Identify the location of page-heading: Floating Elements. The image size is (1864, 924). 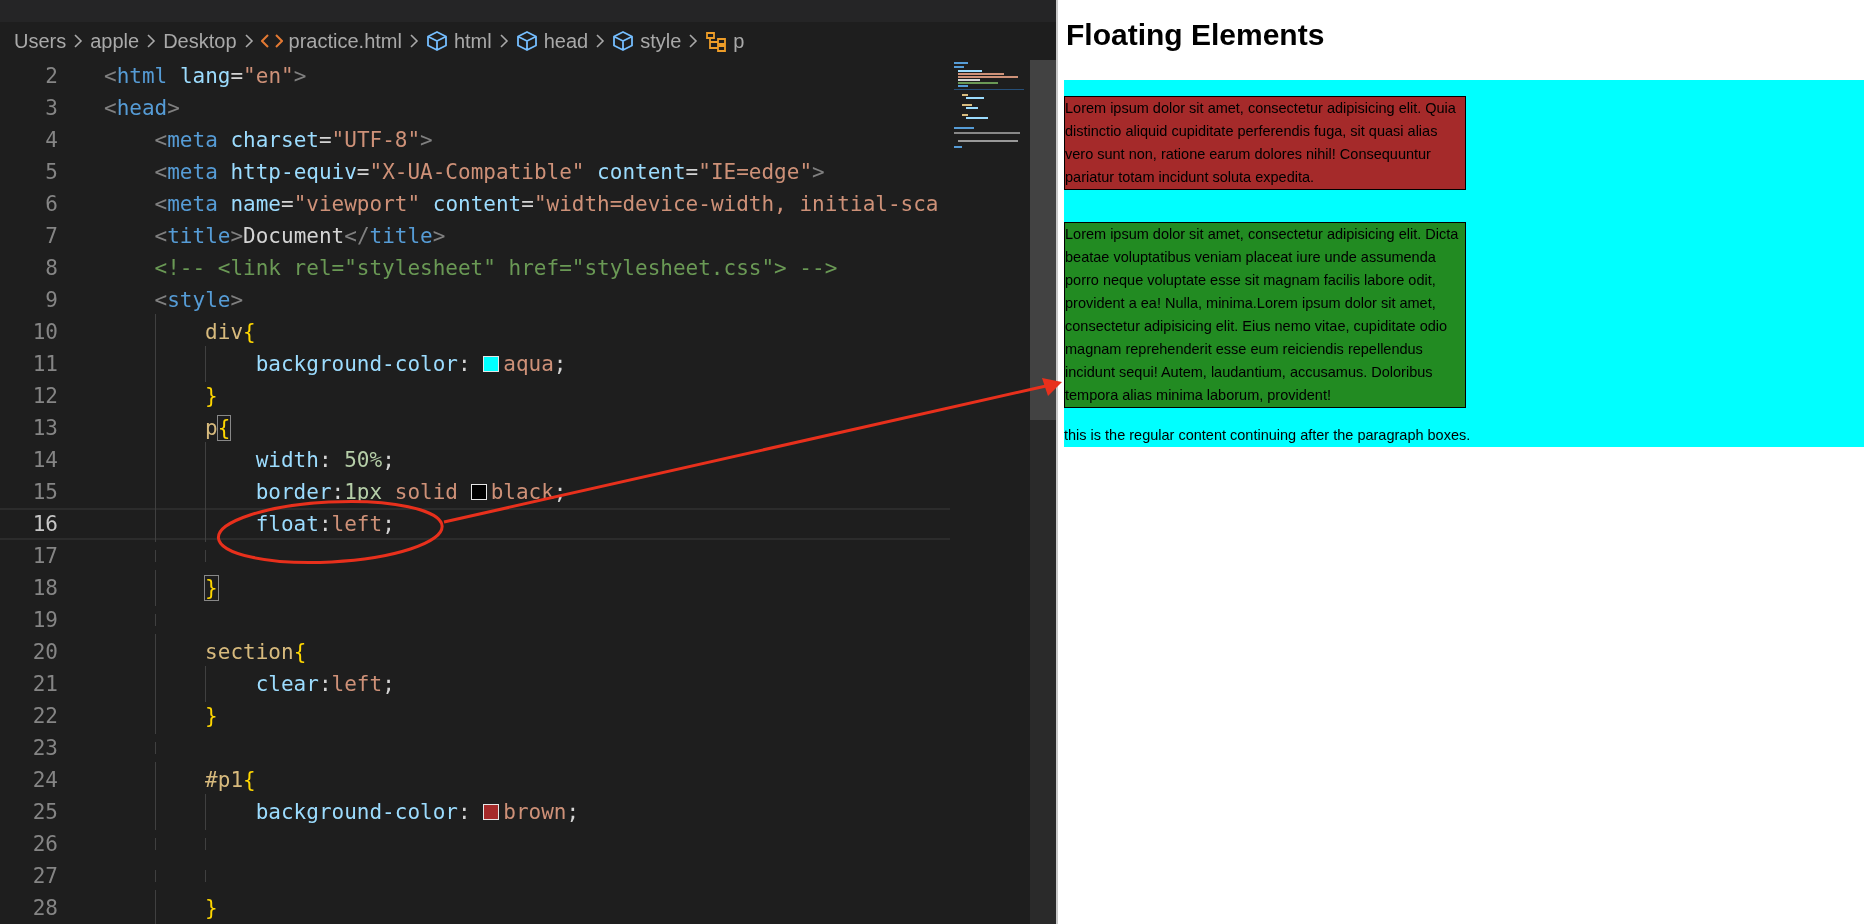
(1196, 35).